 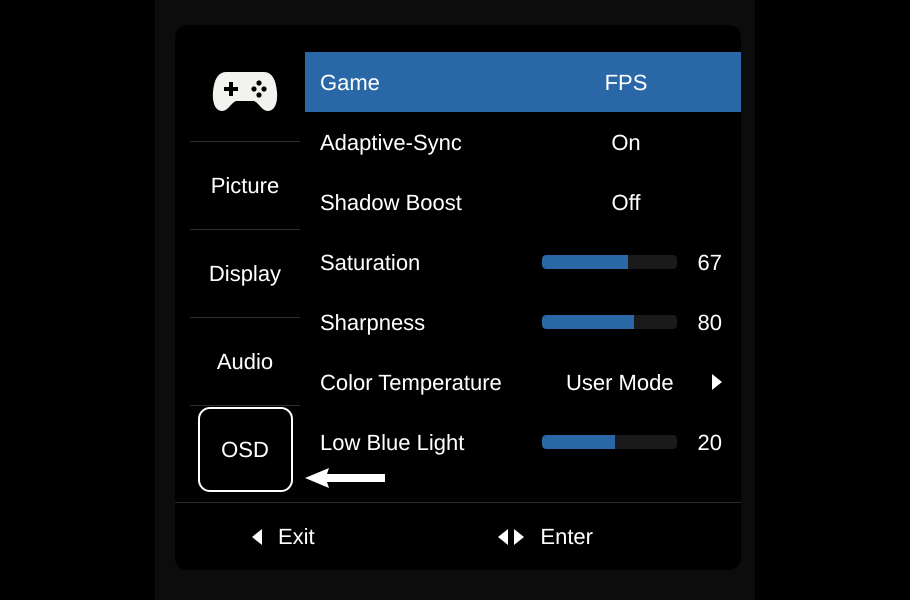 What do you see at coordinates (245, 185) in the screenshot?
I see `sidebar-item: Picture` at bounding box center [245, 185].